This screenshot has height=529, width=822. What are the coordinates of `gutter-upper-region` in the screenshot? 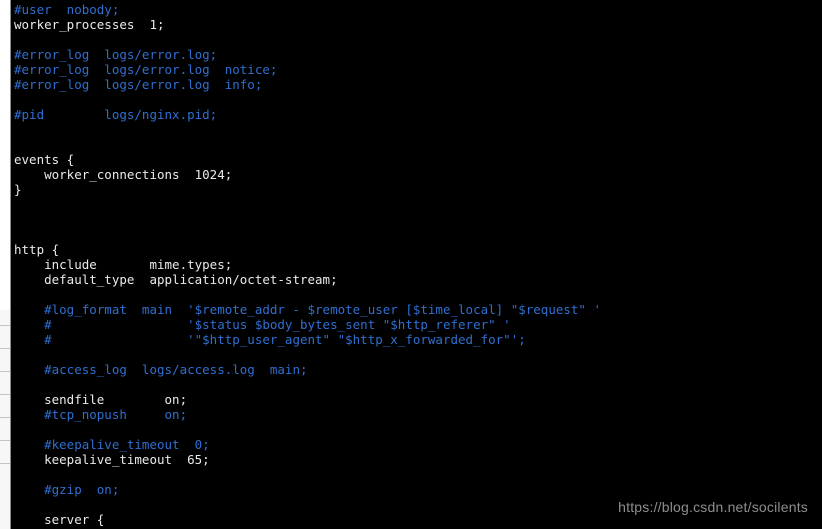 It's located at (5, 155).